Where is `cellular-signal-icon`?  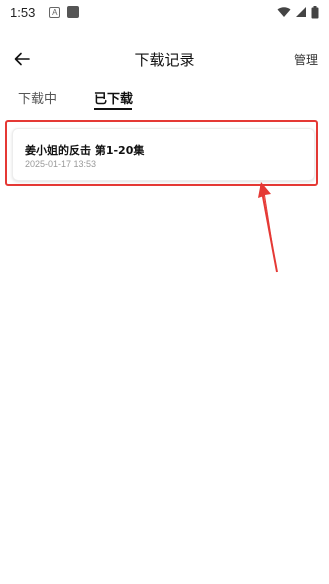
cellular-signal-icon is located at coordinates (301, 12).